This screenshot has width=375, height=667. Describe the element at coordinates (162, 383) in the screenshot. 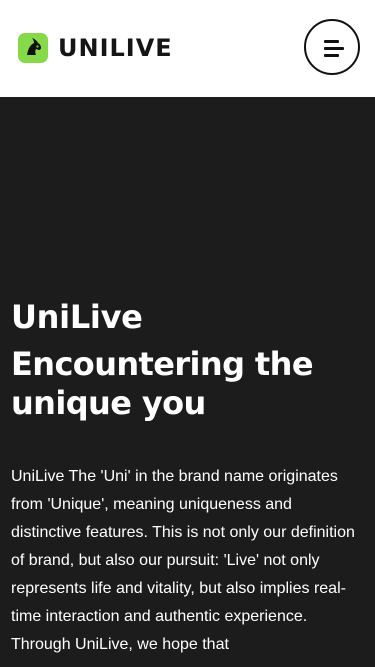

I see `hero-tagline: Encountering the unique you` at that location.